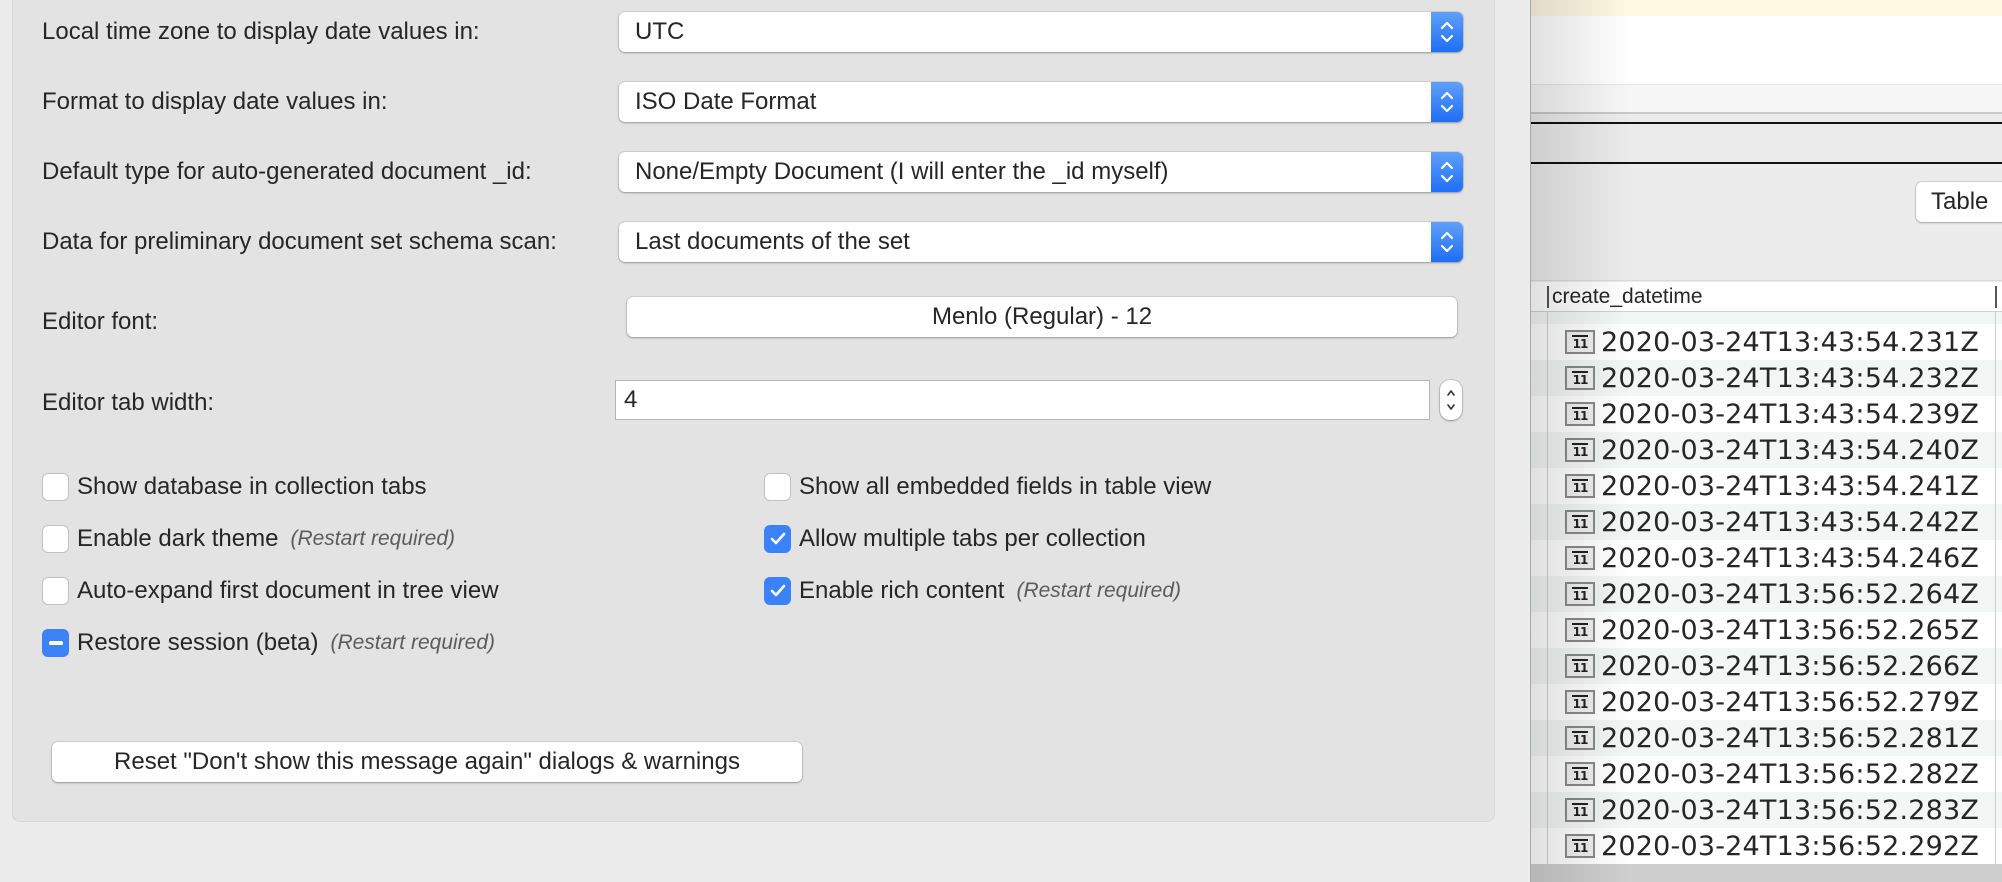 The height and width of the screenshot is (882, 2002). I want to click on table-row: 11 2020-03-24T13:43:54.241Z, so click(1766, 486).